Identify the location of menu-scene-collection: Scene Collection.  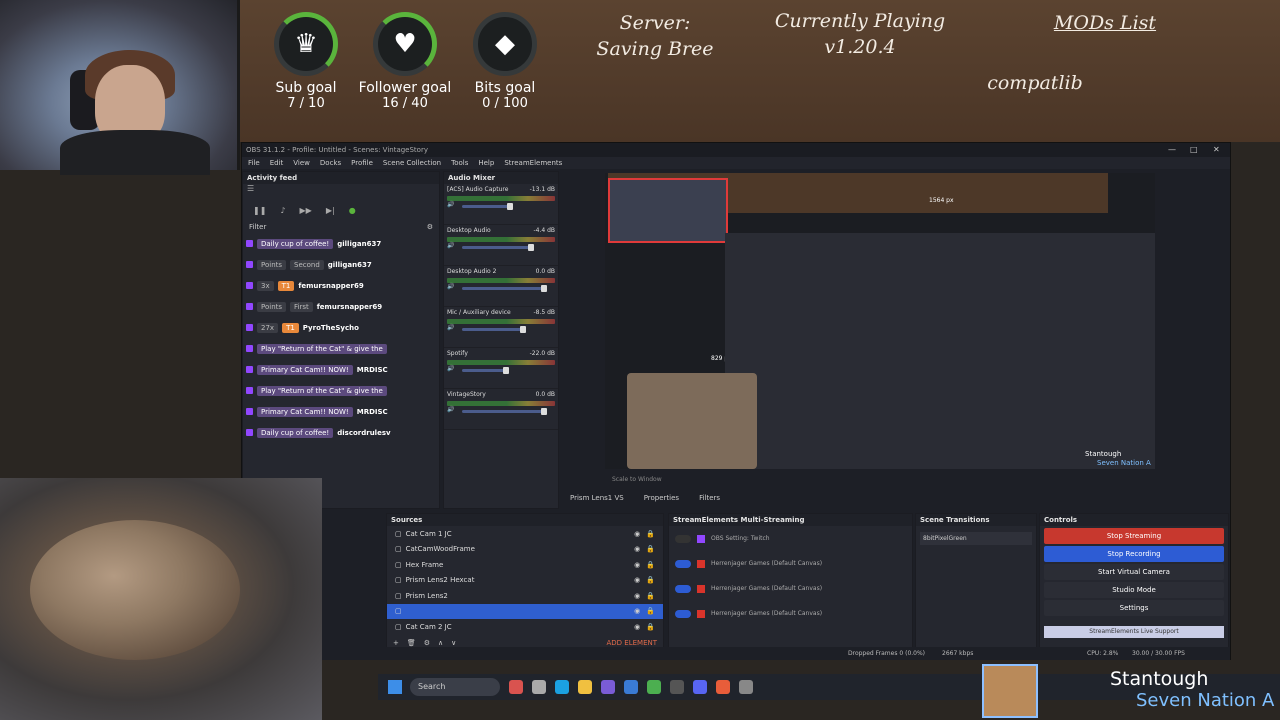
(412, 163).